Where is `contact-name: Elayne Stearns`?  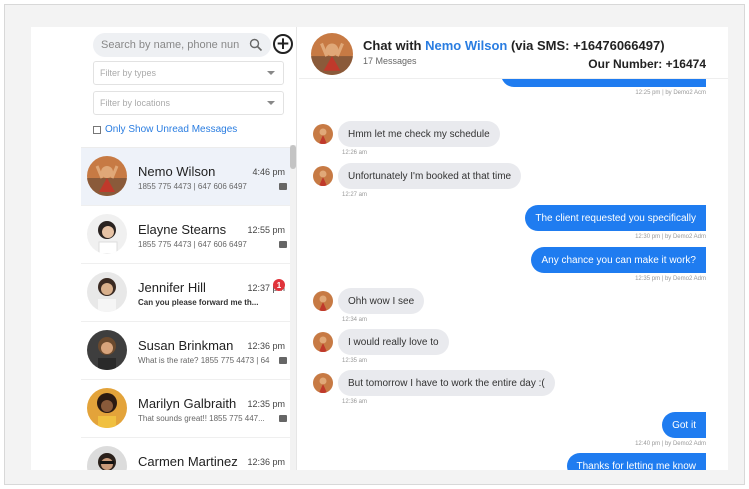 contact-name: Elayne Stearns is located at coordinates (182, 229).